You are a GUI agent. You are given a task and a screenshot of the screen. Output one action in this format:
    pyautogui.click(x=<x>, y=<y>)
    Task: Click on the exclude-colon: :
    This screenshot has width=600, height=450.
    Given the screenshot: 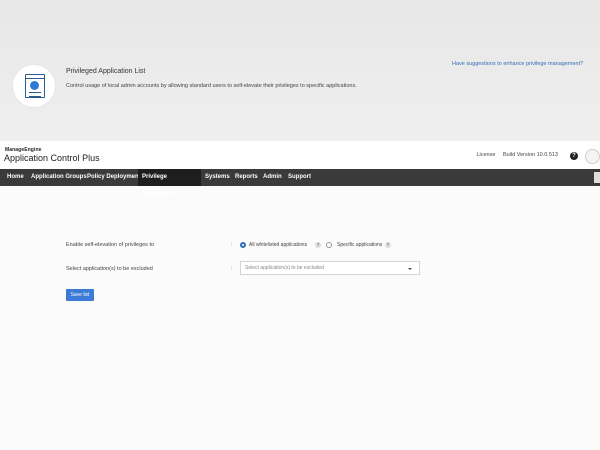 What is the action you would take?
    pyautogui.click(x=232, y=269)
    